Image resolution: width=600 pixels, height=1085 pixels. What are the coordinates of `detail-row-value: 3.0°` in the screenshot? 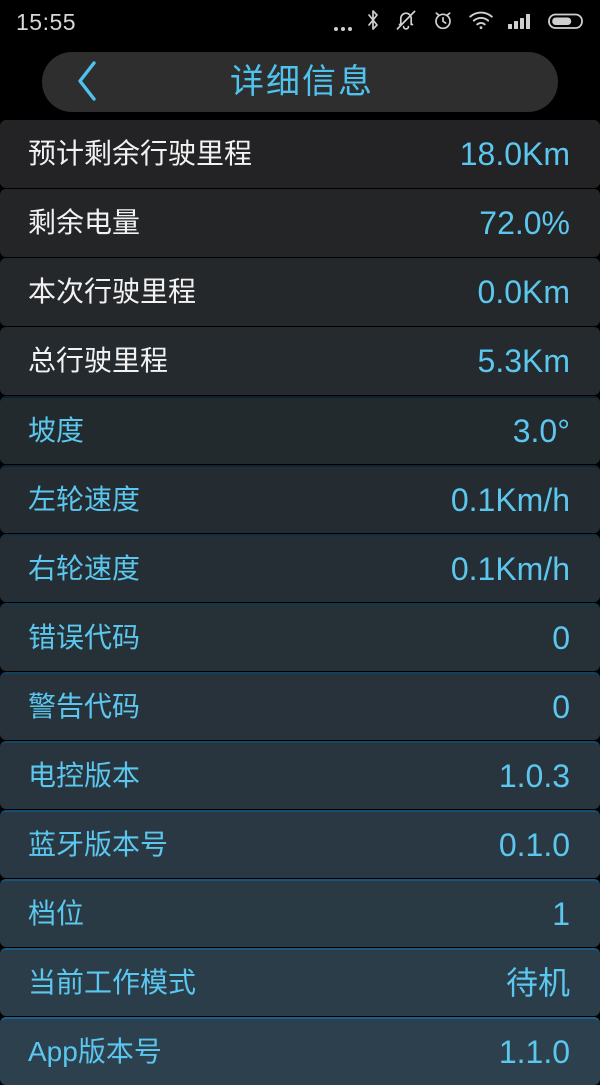 It's located at (541, 431).